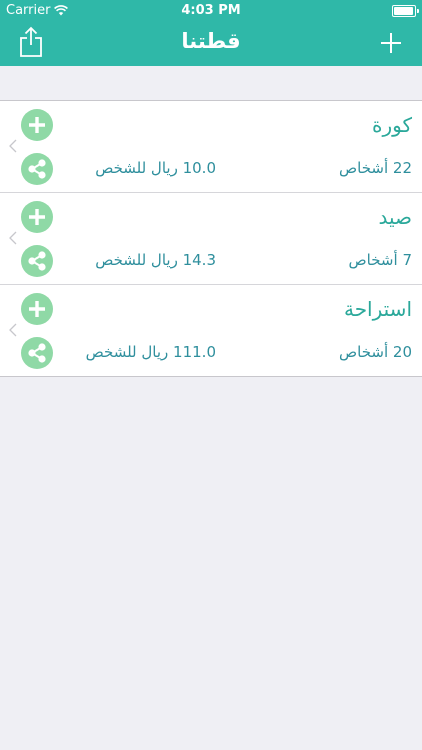 The image size is (422, 750). I want to click on list-item: صيد 7 أشخاص 14.3 ريال للشخص, so click(211, 239).